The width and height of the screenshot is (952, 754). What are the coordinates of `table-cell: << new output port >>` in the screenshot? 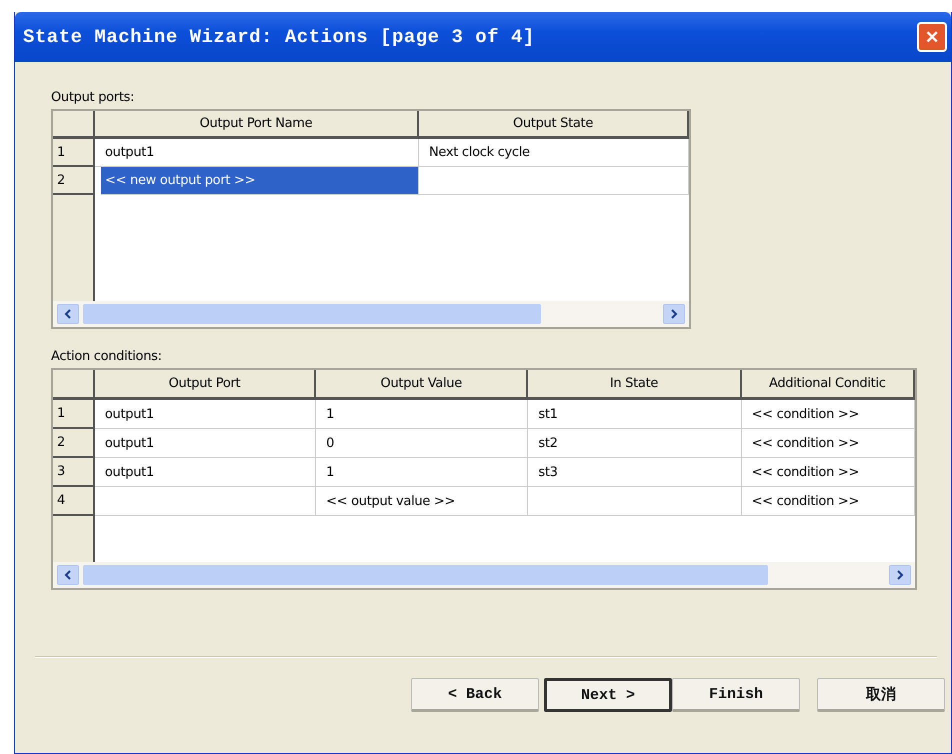 It's located at (260, 181).